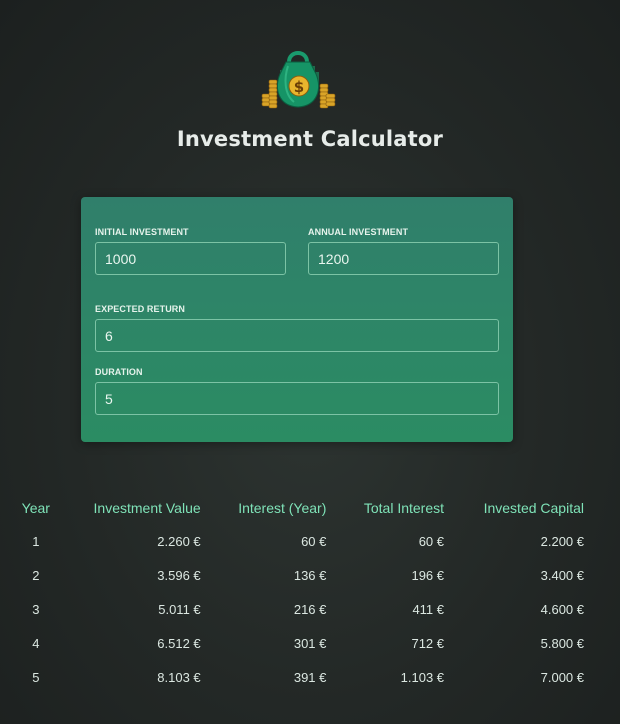 The height and width of the screenshot is (724, 620). I want to click on duration-label: Duration, so click(119, 372).